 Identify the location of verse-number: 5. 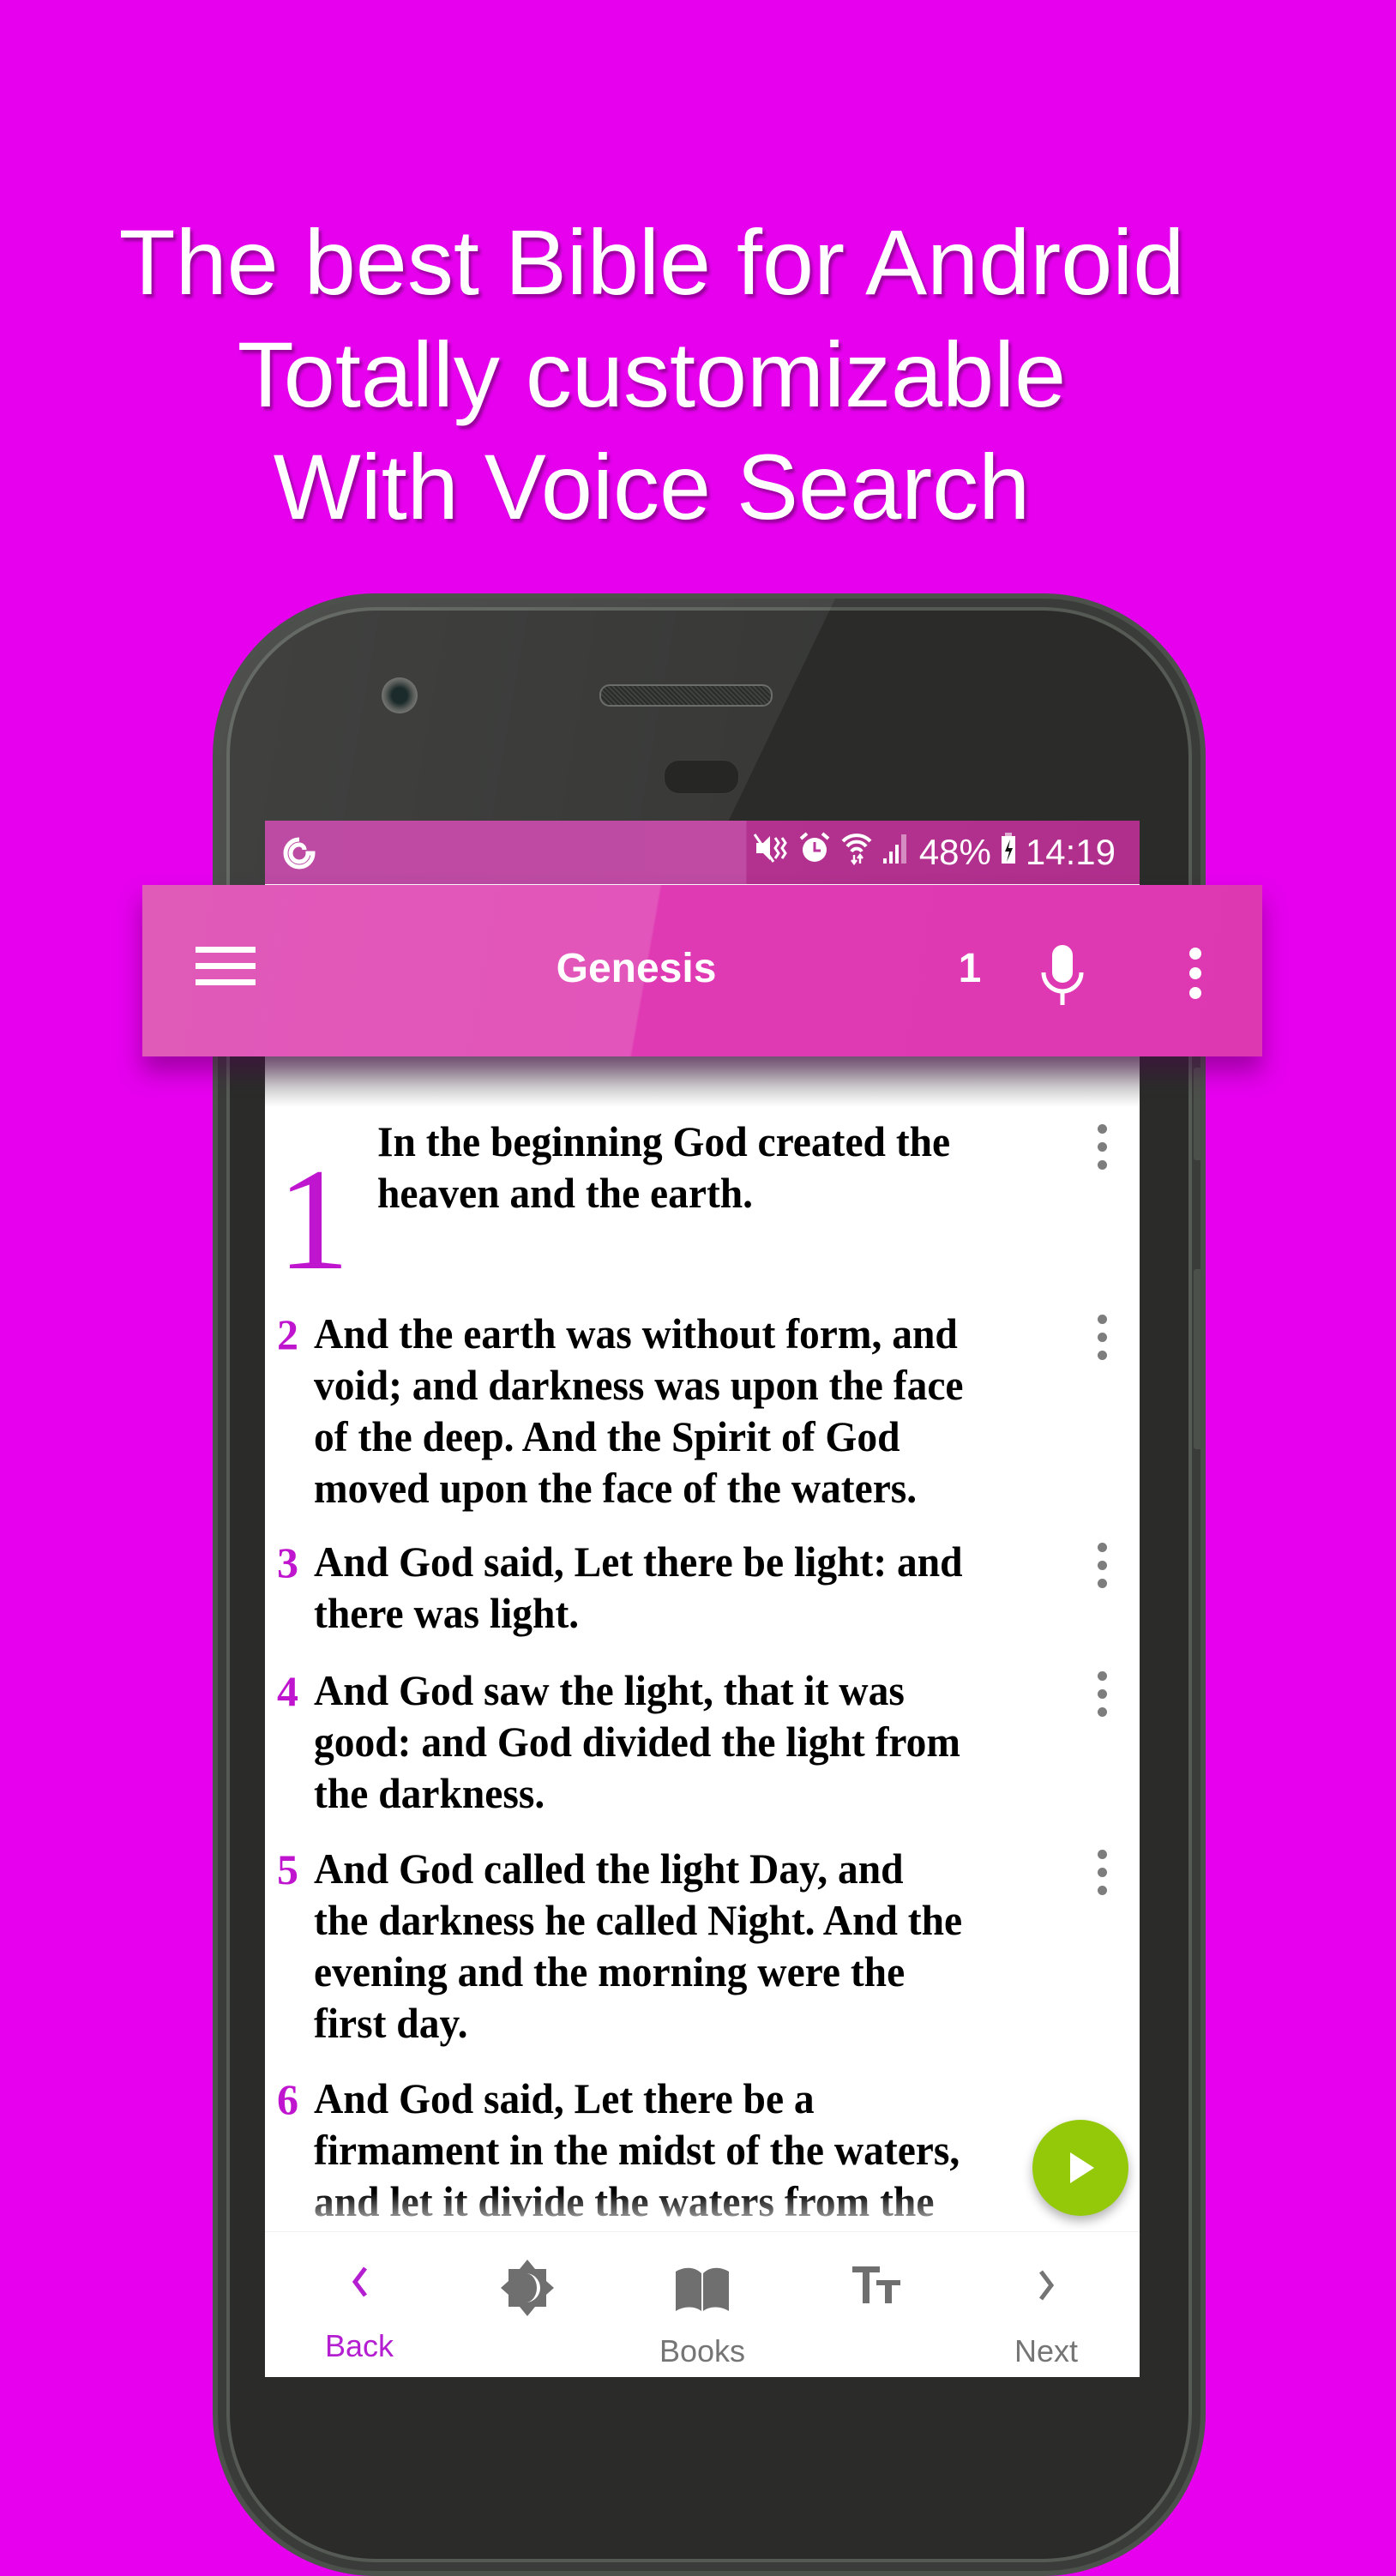
(287, 1869).